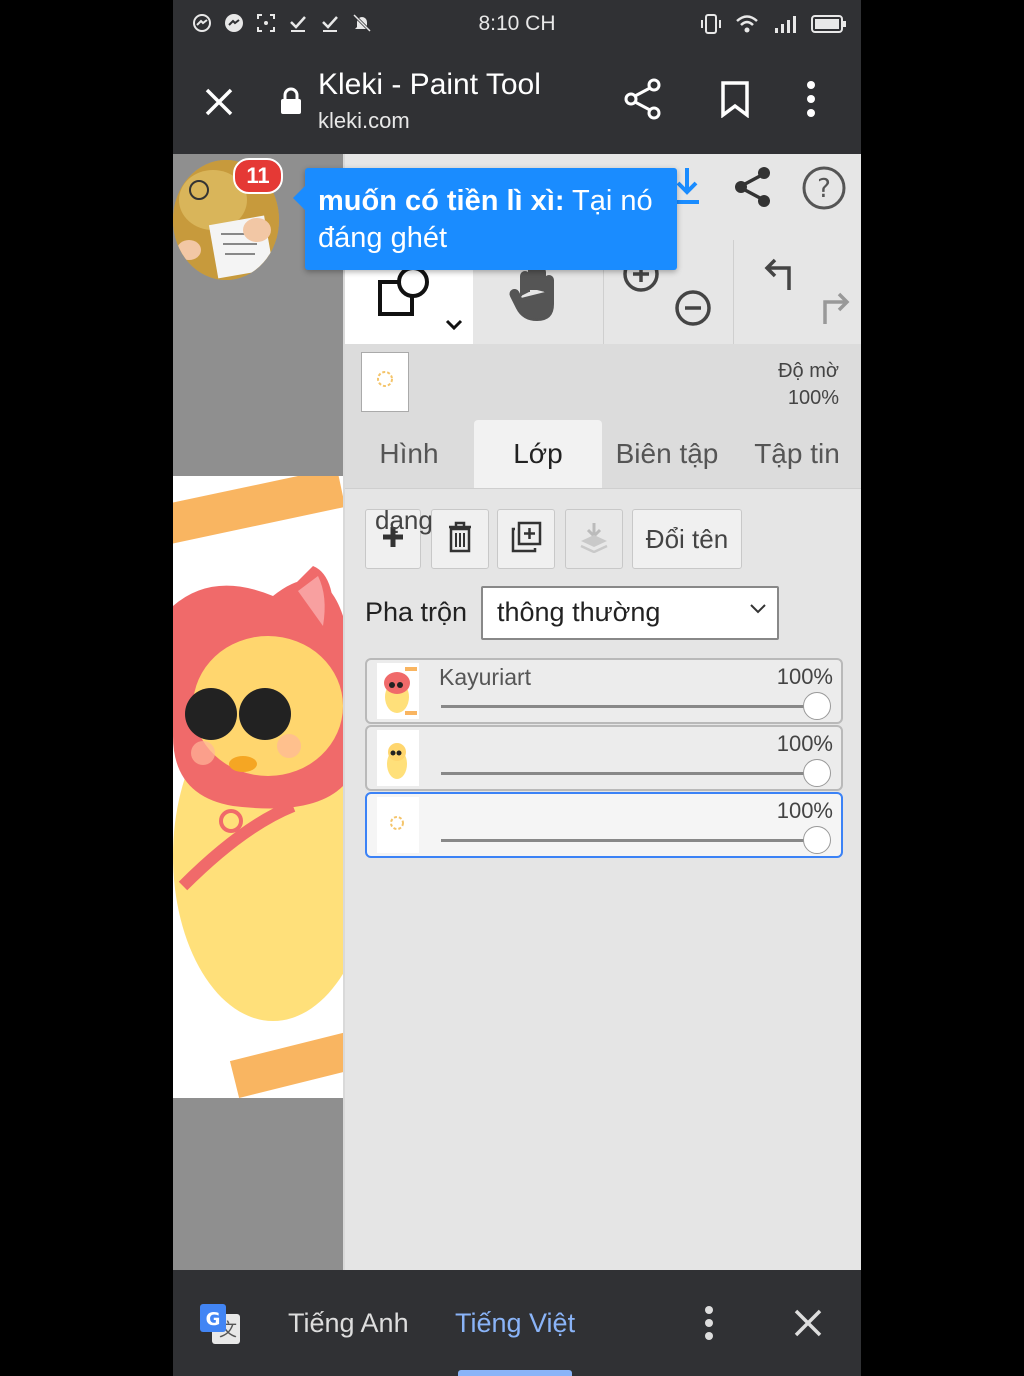  I want to click on layer-name: Kayuriart, so click(485, 677).